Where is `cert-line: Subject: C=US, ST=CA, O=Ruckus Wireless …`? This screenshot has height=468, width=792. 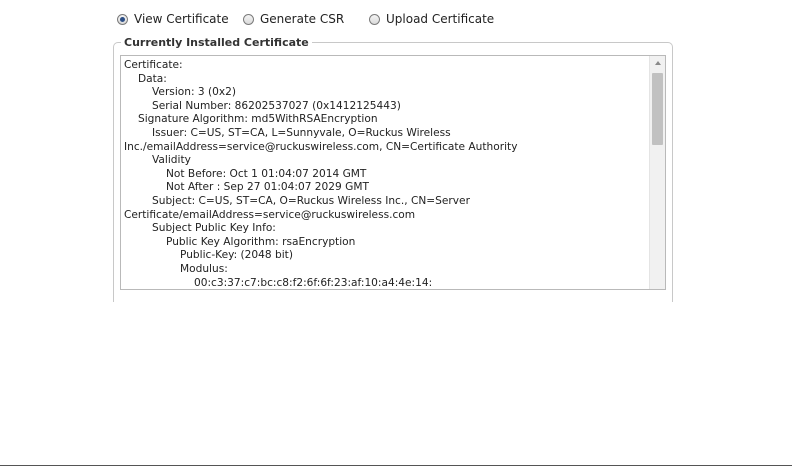
cert-line: Subject: C=US, ST=CA, O=Ruckus Wireless … is located at coordinates (311, 200).